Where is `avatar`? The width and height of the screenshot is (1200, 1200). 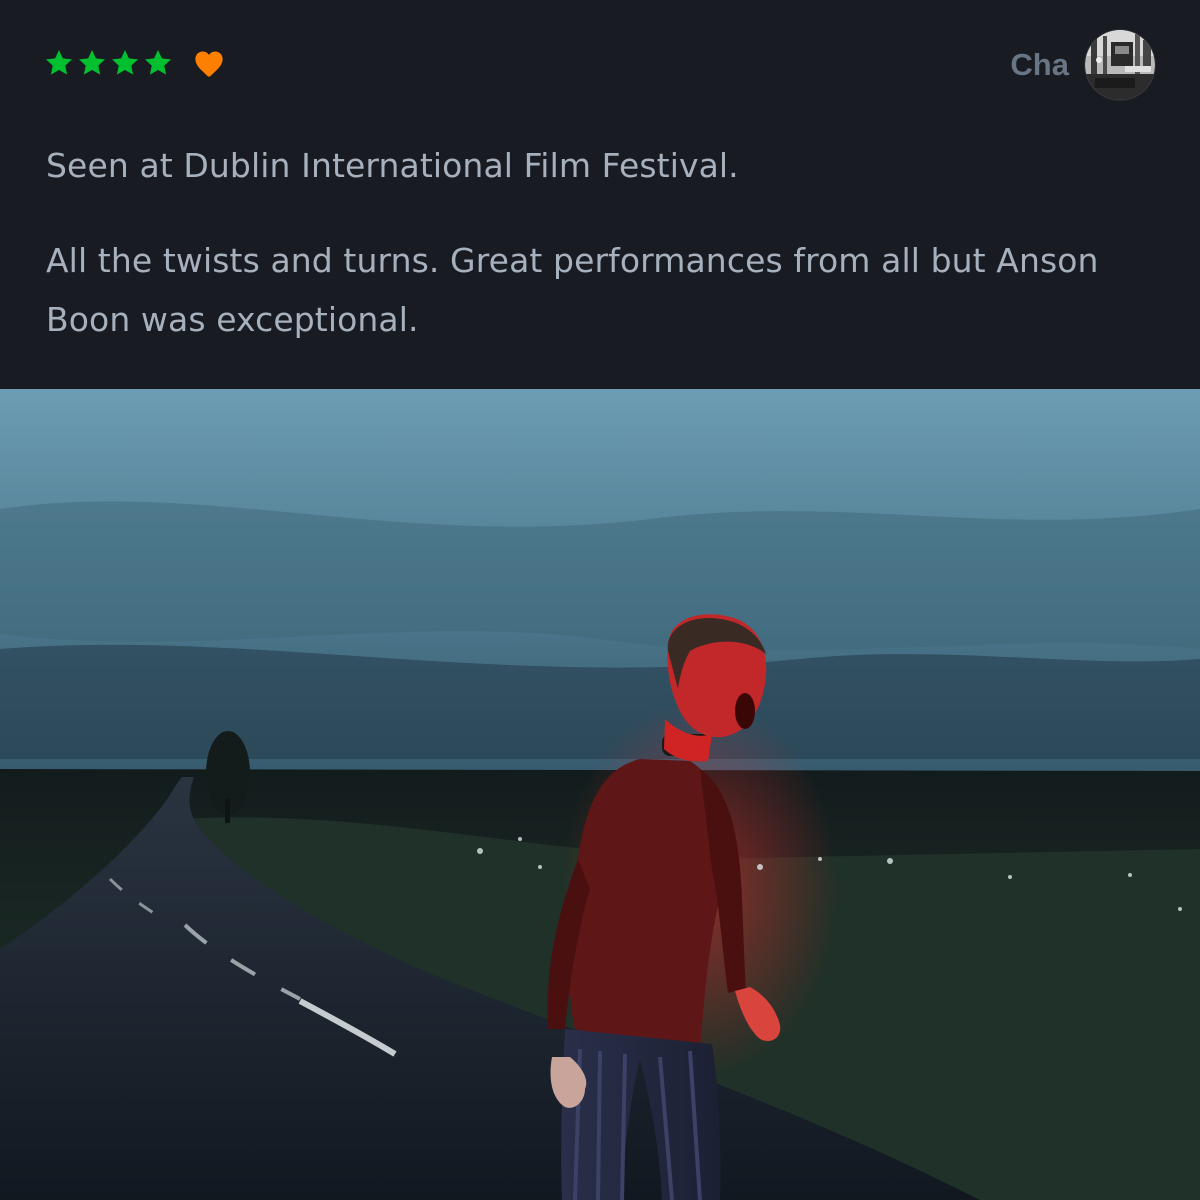 avatar is located at coordinates (1120, 65).